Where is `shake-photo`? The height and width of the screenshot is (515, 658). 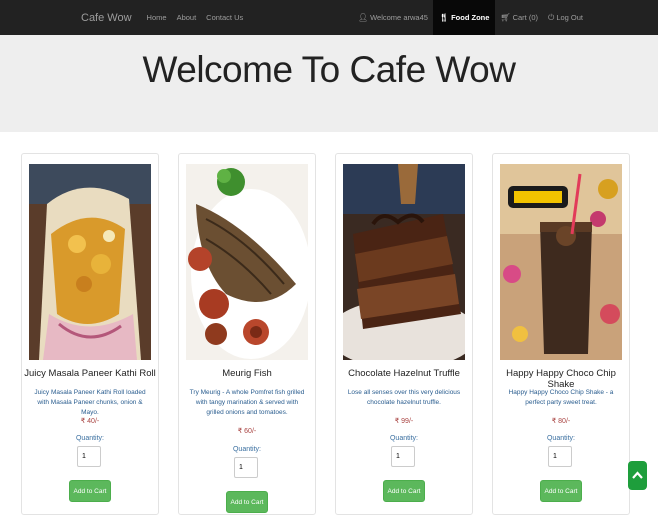
shake-photo is located at coordinates (561, 262).